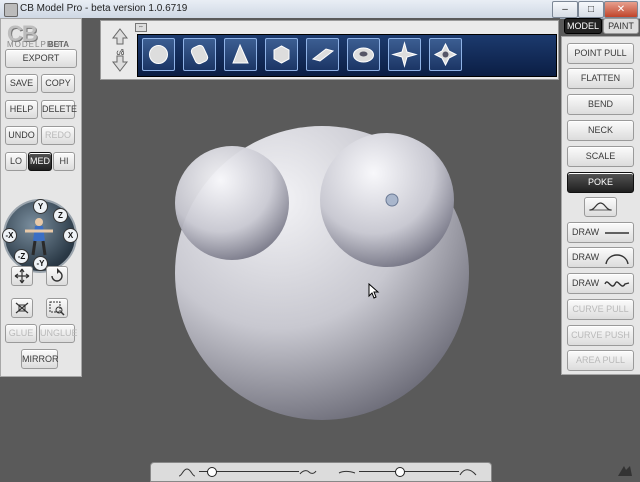  I want to click on mode-tabs: MODEL PAINT, so click(601, 26).